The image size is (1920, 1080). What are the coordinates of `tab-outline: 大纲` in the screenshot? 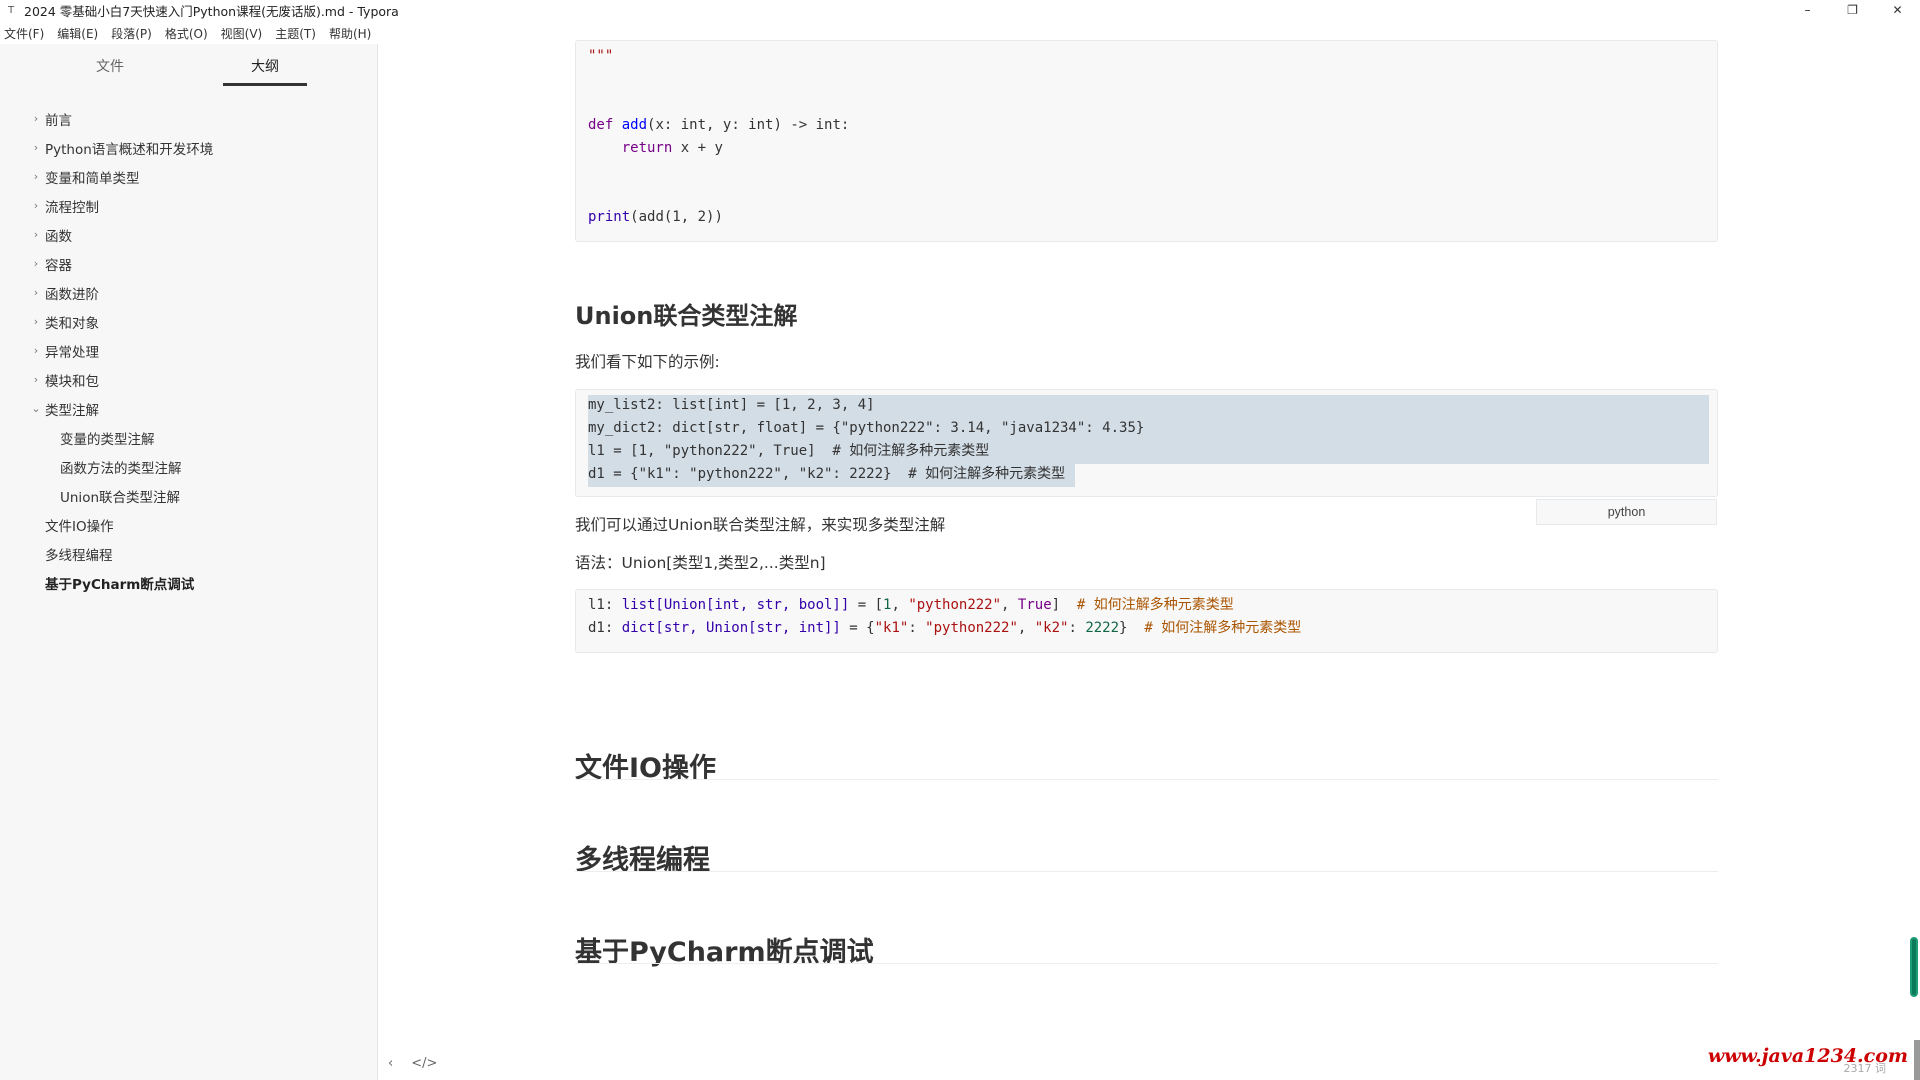 It's located at (265, 71).